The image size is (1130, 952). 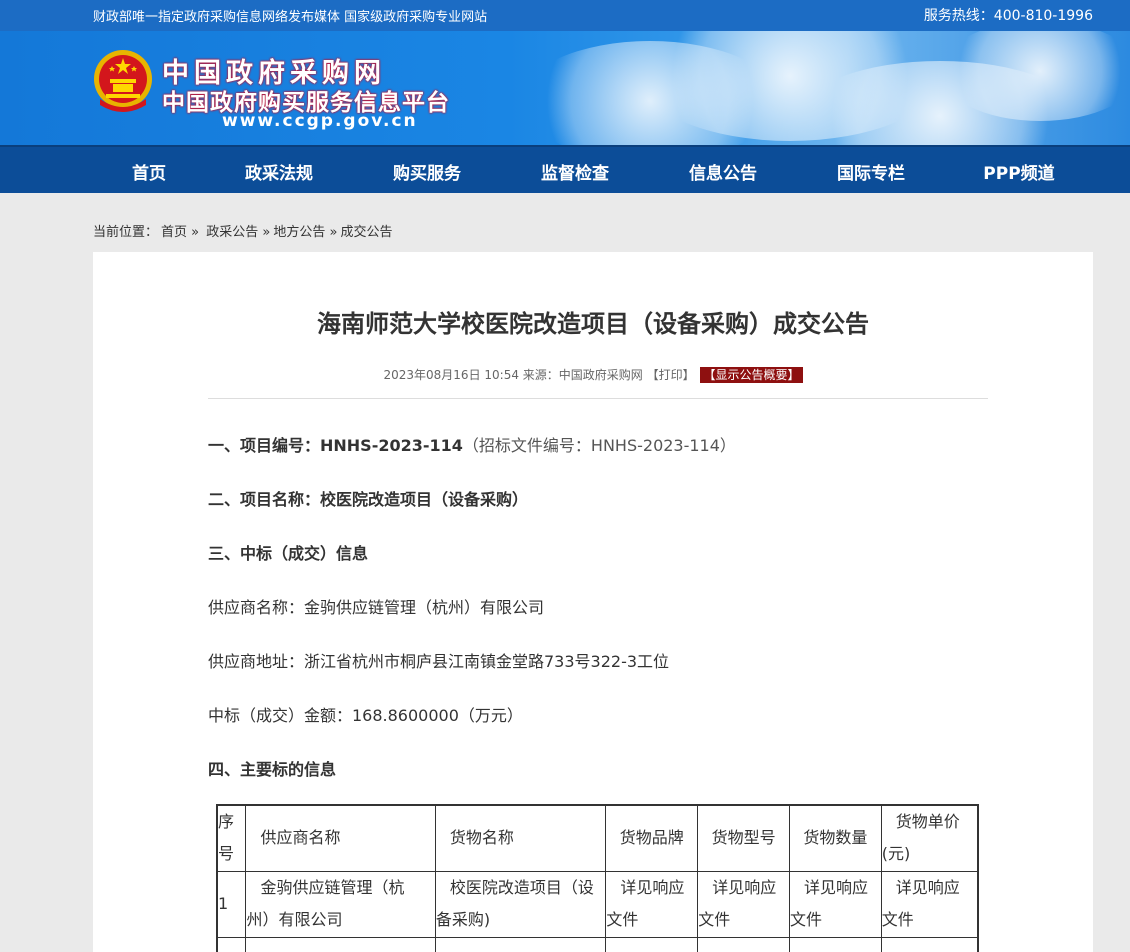 What do you see at coordinates (714, 919) in the screenshot?
I see `cell-model-b: 文件` at bounding box center [714, 919].